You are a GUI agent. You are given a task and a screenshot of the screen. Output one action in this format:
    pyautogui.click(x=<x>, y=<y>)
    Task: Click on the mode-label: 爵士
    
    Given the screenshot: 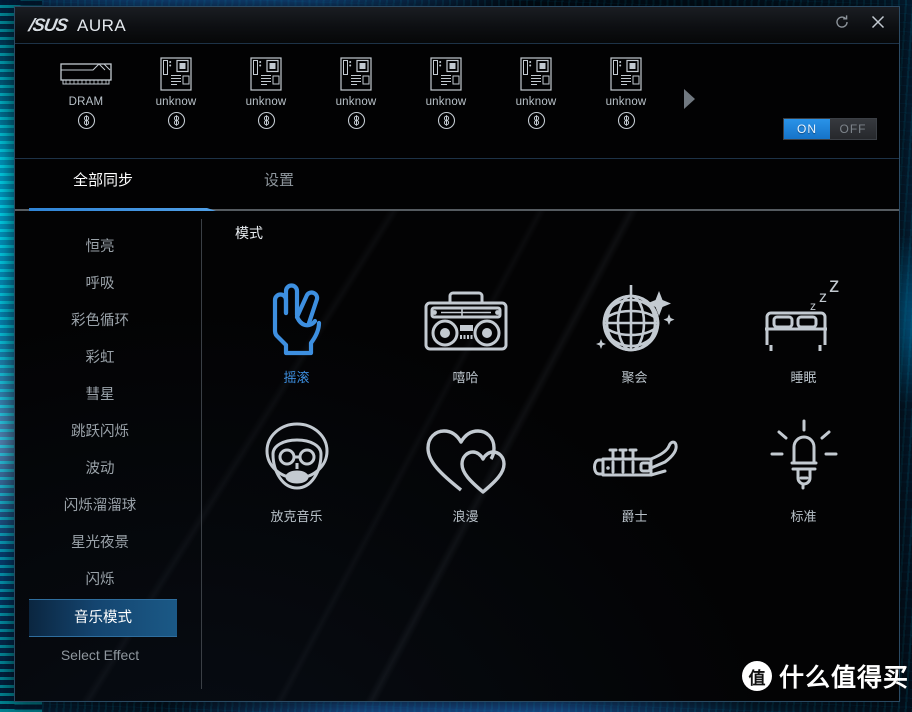 What is the action you would take?
    pyautogui.click(x=634, y=516)
    